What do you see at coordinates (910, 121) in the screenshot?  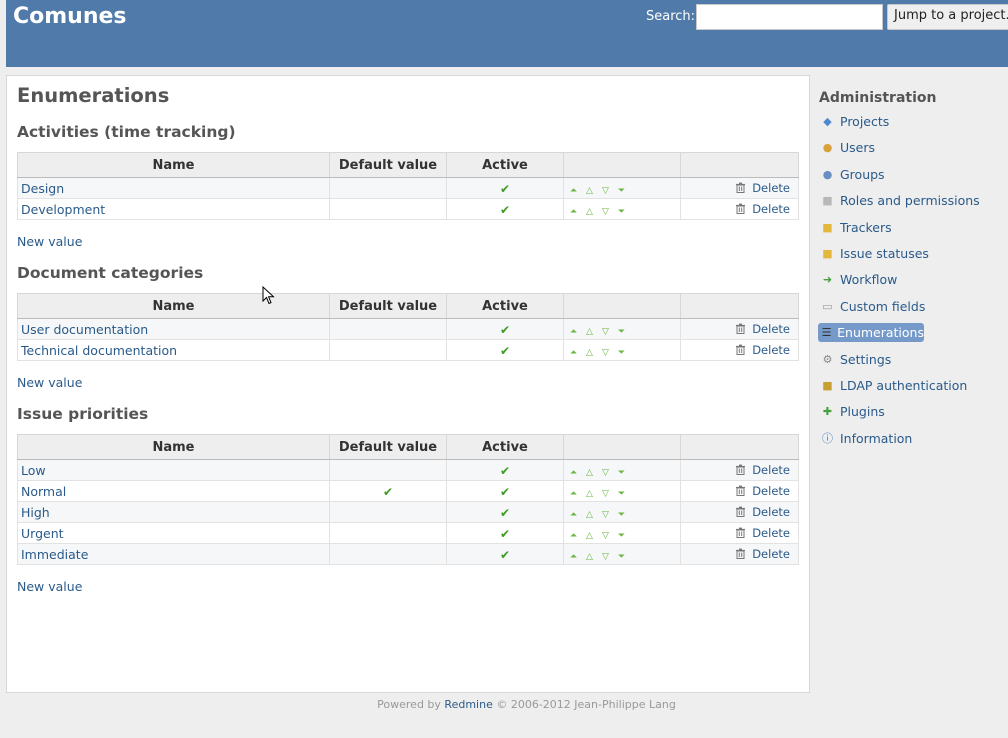 I see `sidebar-item-projects: ◆ Projects` at bounding box center [910, 121].